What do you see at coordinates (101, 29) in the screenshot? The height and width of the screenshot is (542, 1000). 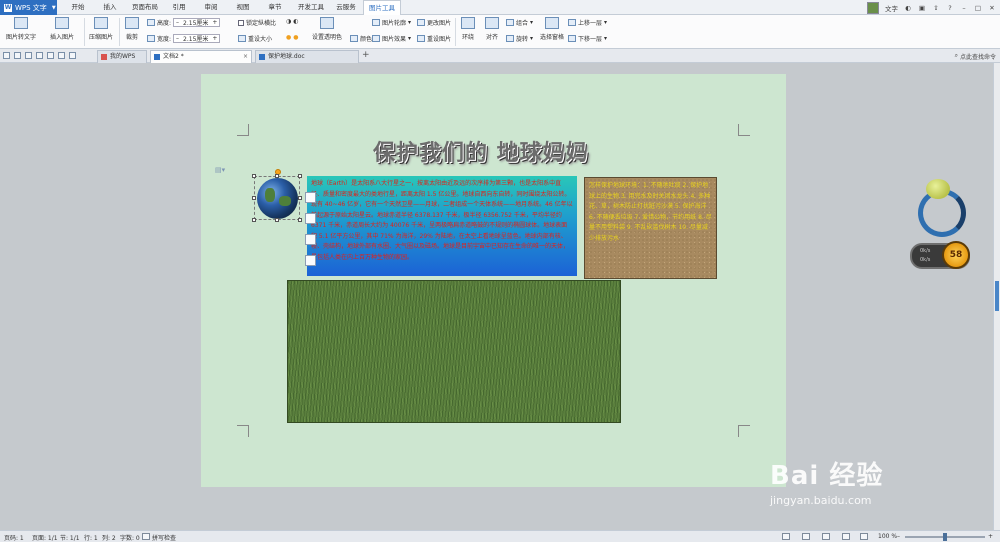 I see `compress-picture-button: 压缩图片` at bounding box center [101, 29].